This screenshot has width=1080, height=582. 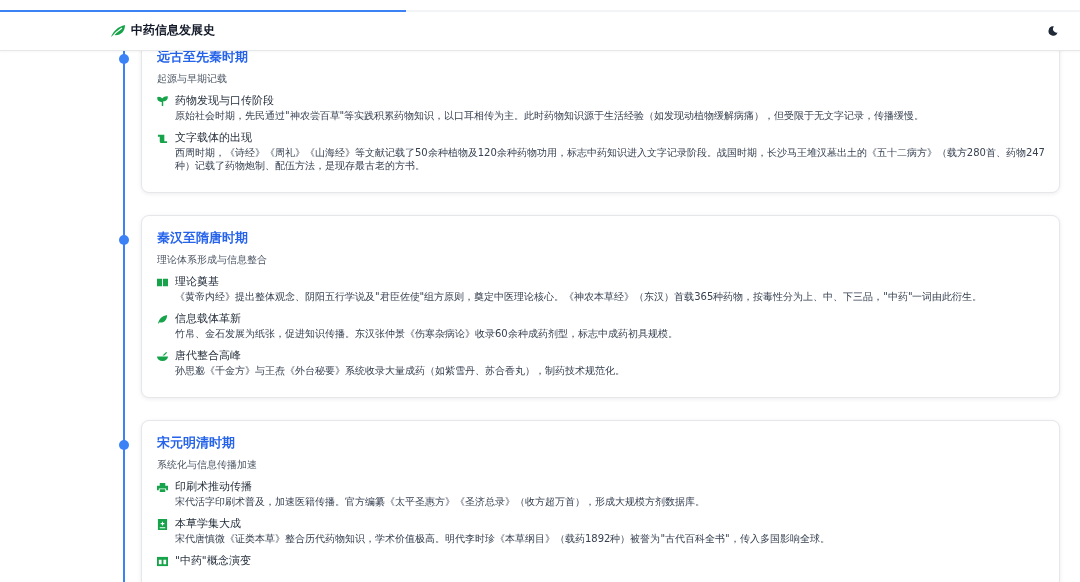 What do you see at coordinates (162, 487) in the screenshot?
I see `printer-icon` at bounding box center [162, 487].